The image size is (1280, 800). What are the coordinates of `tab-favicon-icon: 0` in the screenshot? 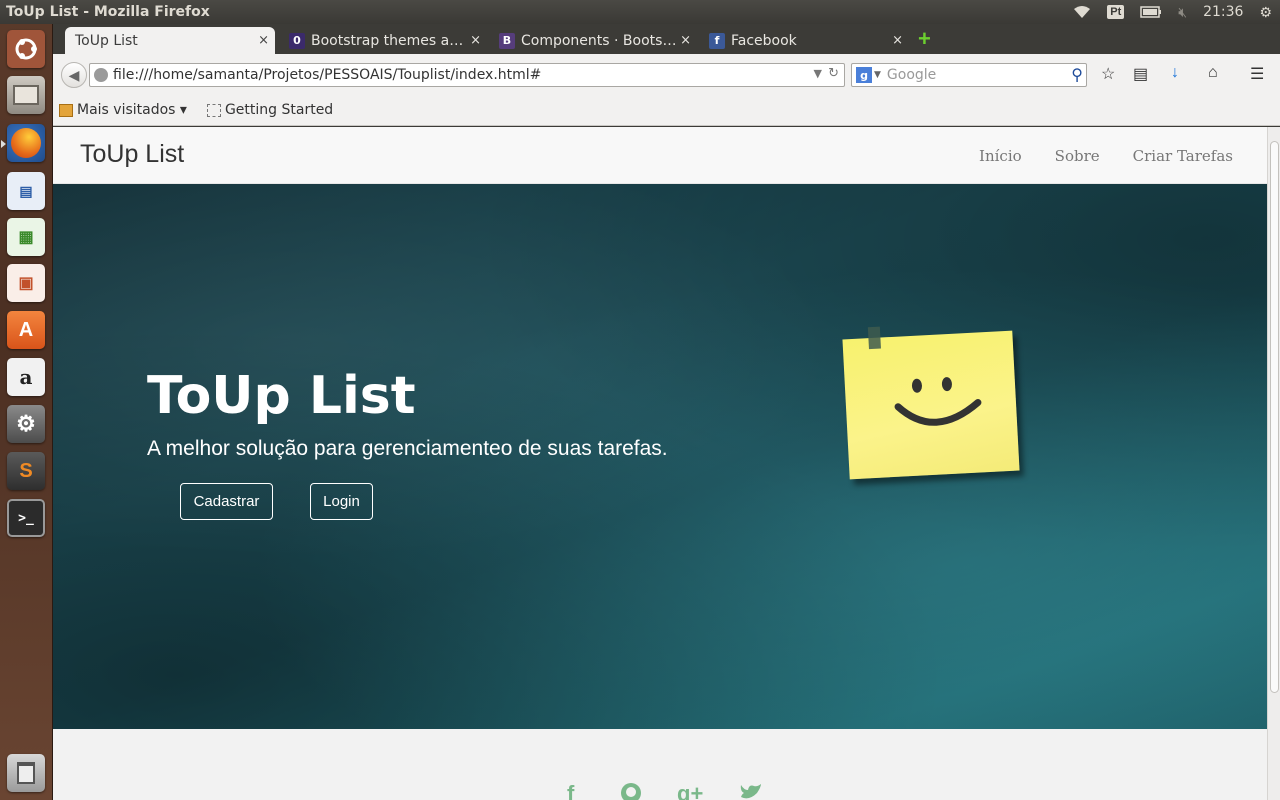 It's located at (297, 40).